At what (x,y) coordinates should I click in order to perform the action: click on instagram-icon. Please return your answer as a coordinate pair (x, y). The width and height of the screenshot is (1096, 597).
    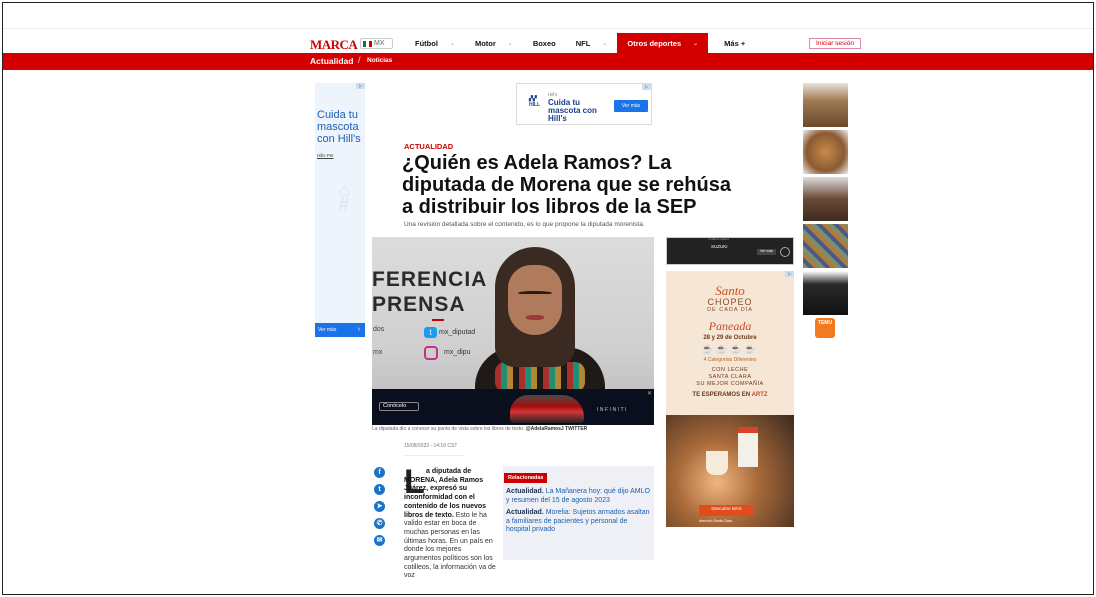
    Looking at the image, I should click on (431, 353).